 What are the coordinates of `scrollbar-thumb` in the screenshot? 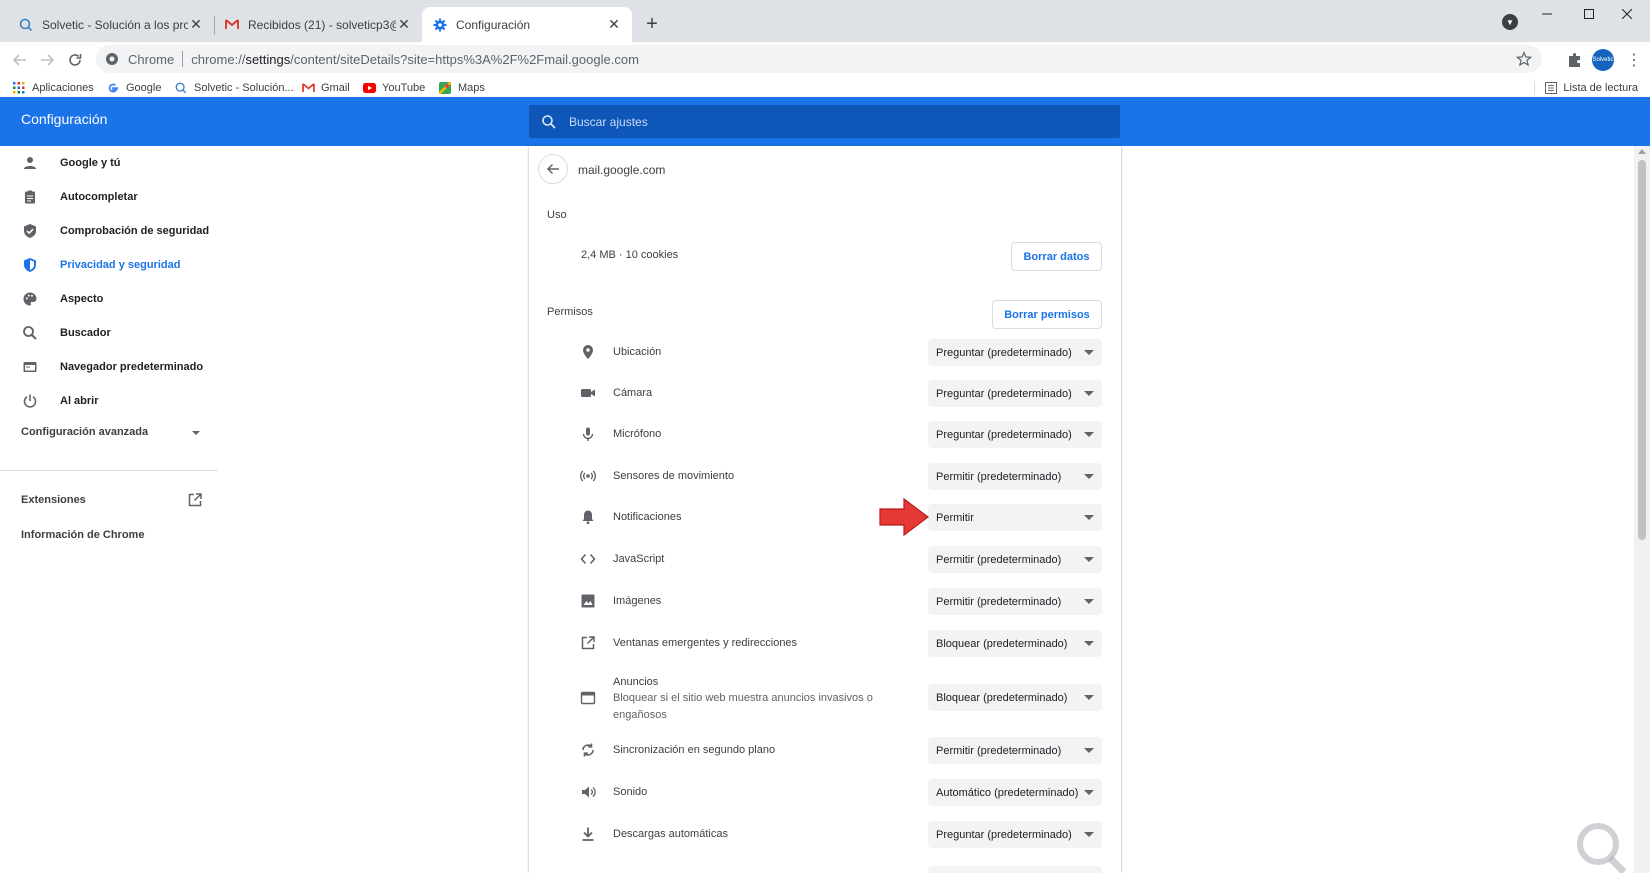 It's located at (1642, 350).